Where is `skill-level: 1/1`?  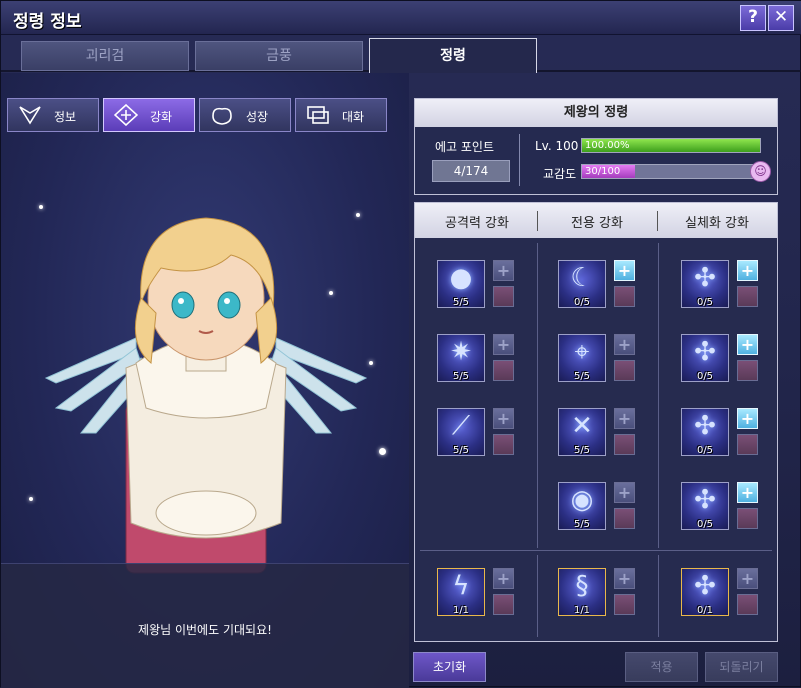
skill-level: 1/1 is located at coordinates (461, 610).